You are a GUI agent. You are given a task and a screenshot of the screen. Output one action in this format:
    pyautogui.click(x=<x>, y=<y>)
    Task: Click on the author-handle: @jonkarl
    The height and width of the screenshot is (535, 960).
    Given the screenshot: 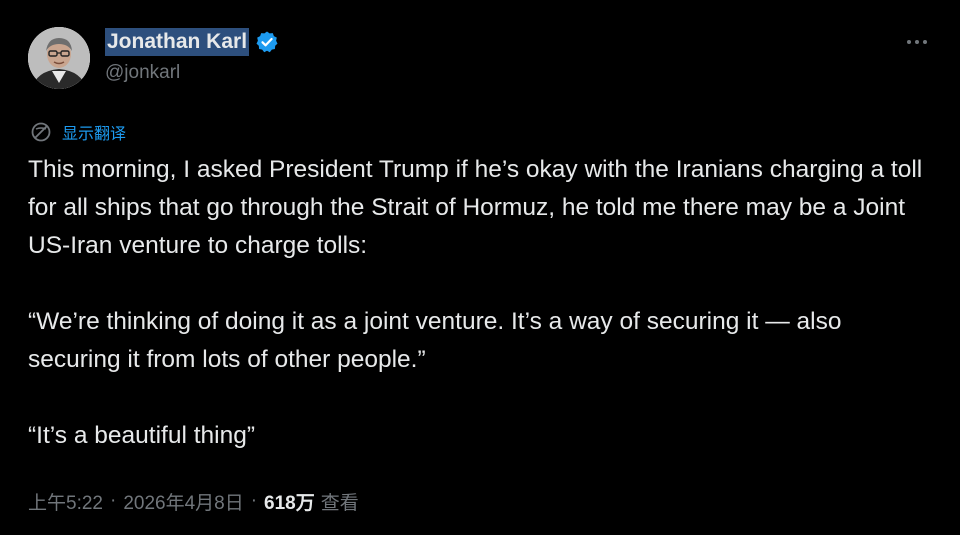 What is the action you would take?
    pyautogui.click(x=142, y=73)
    